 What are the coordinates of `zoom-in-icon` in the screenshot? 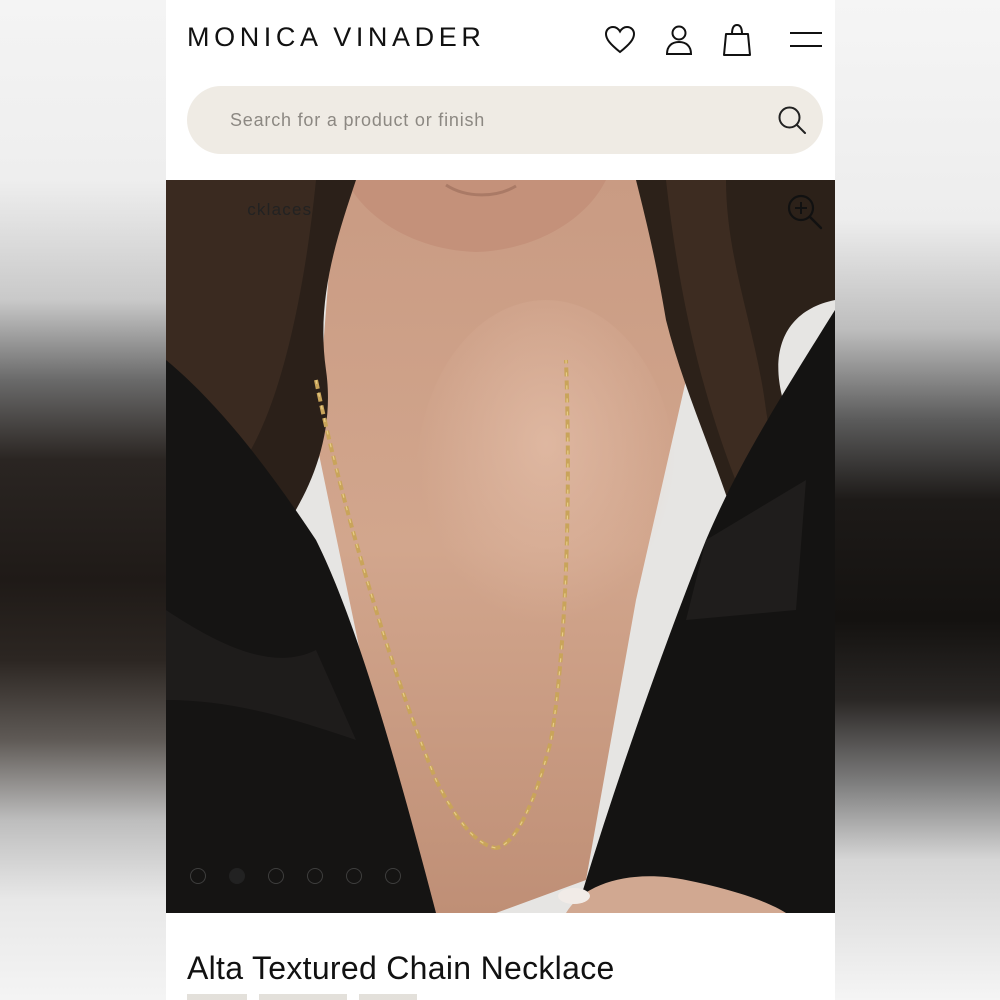 It's located at (805, 212).